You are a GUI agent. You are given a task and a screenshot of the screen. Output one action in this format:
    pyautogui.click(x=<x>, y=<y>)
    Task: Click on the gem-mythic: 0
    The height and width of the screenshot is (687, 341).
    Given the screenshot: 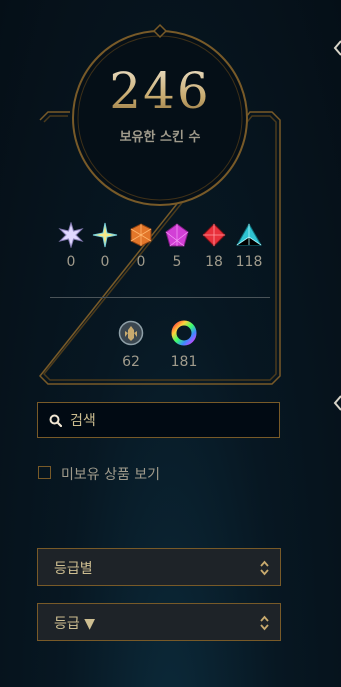 What is the action you would take?
    pyautogui.click(x=105, y=246)
    